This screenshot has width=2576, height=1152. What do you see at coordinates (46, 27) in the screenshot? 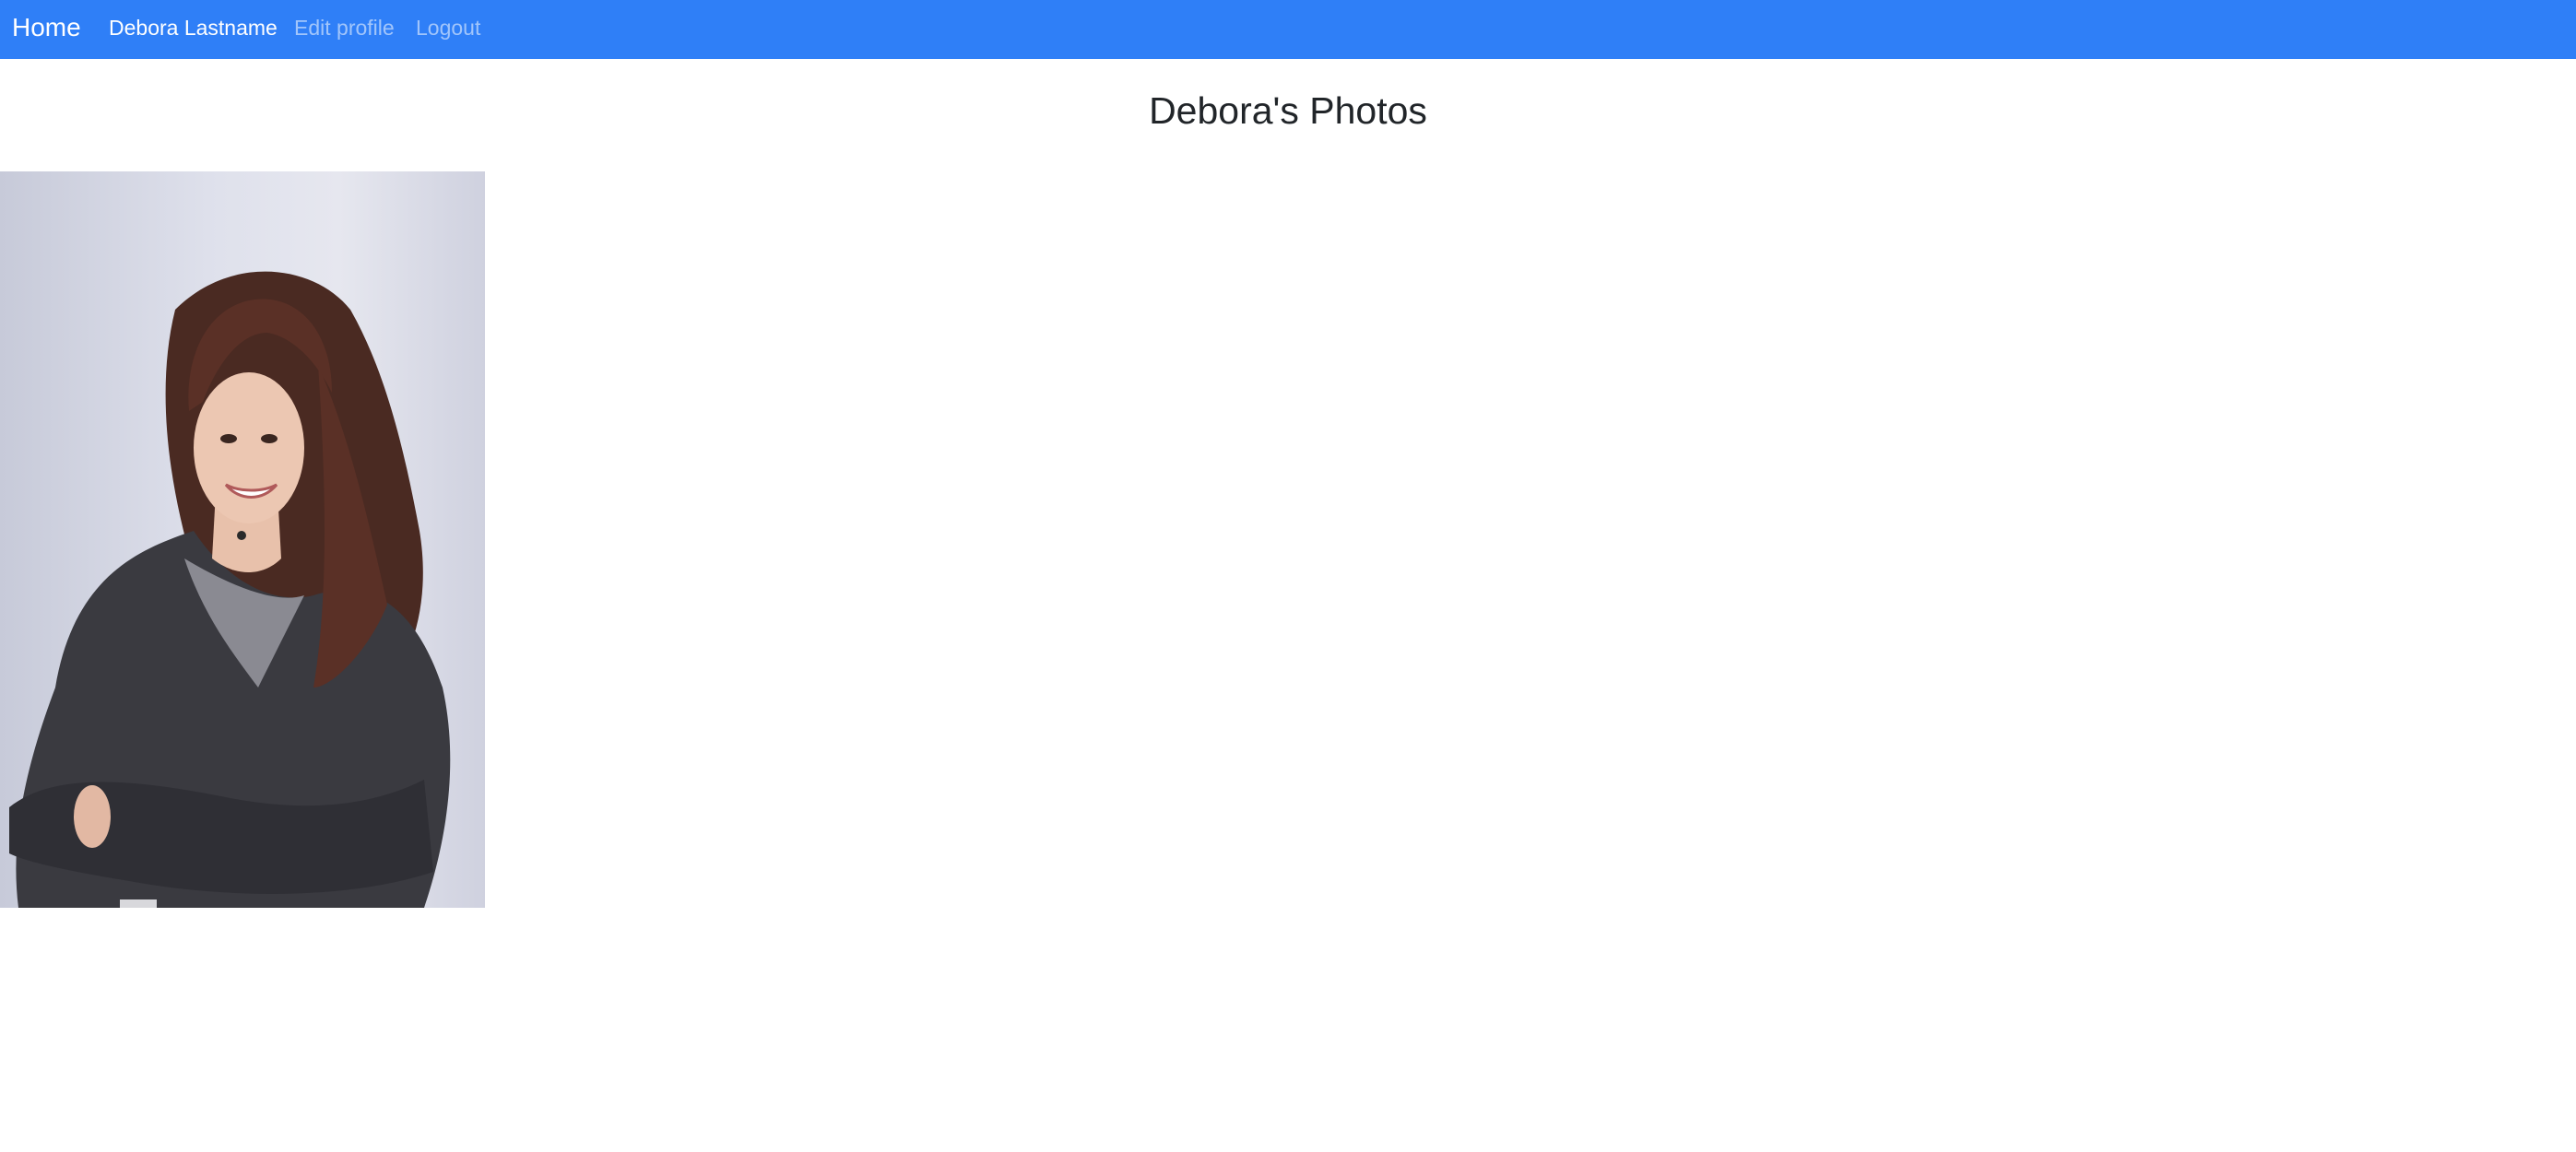
I see `home-link: Home` at bounding box center [46, 27].